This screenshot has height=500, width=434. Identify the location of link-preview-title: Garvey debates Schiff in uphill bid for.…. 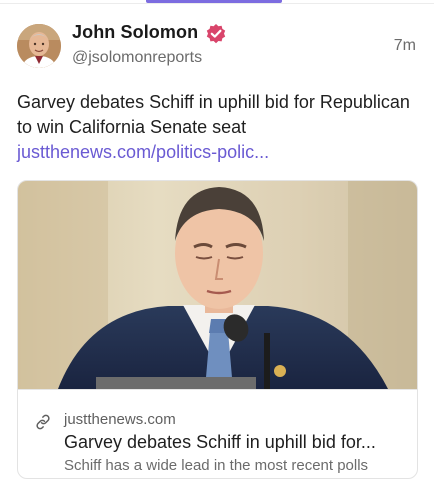
(220, 442).